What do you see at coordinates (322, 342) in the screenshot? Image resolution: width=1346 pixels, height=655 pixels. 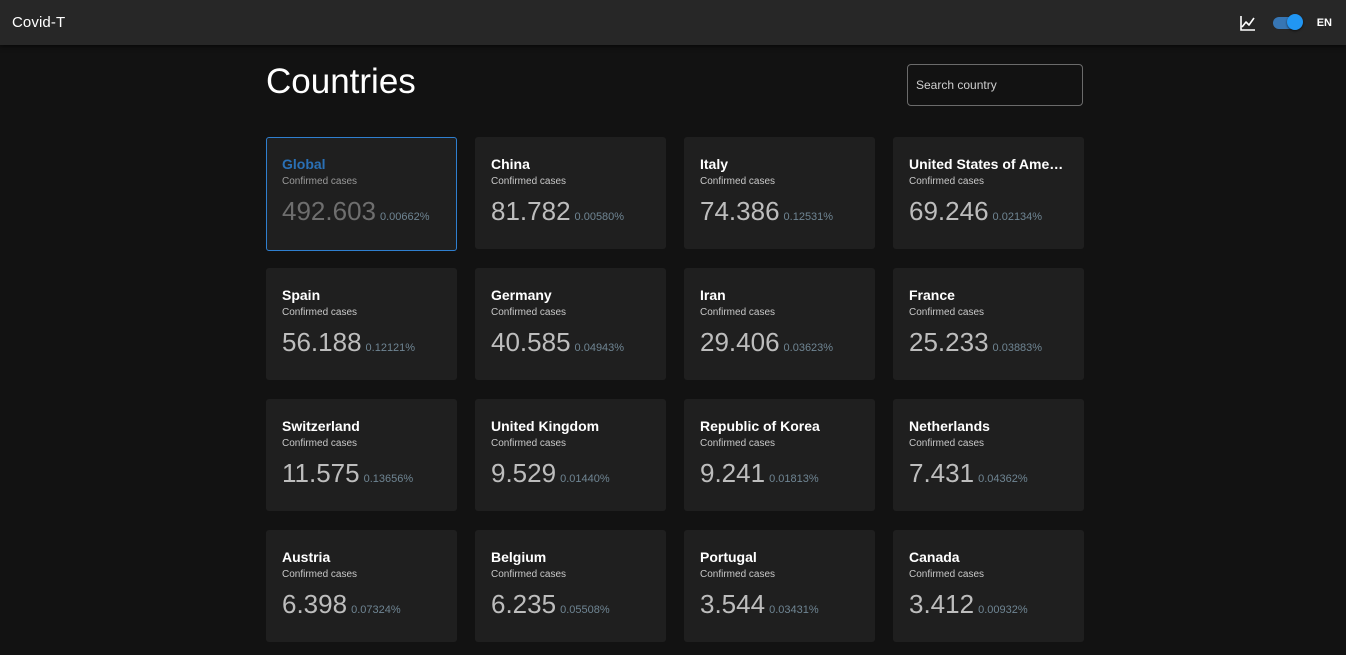 I see `confirmed-count: 56.188` at bounding box center [322, 342].